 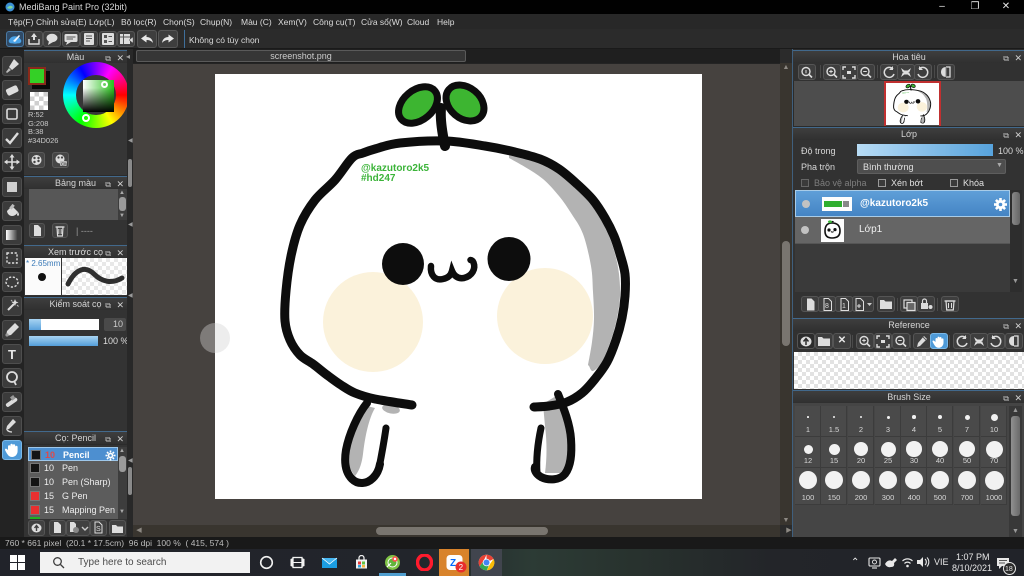 What do you see at coordinates (64, 164) in the screenshot?
I see `svg-text: CMY` at bounding box center [64, 164].